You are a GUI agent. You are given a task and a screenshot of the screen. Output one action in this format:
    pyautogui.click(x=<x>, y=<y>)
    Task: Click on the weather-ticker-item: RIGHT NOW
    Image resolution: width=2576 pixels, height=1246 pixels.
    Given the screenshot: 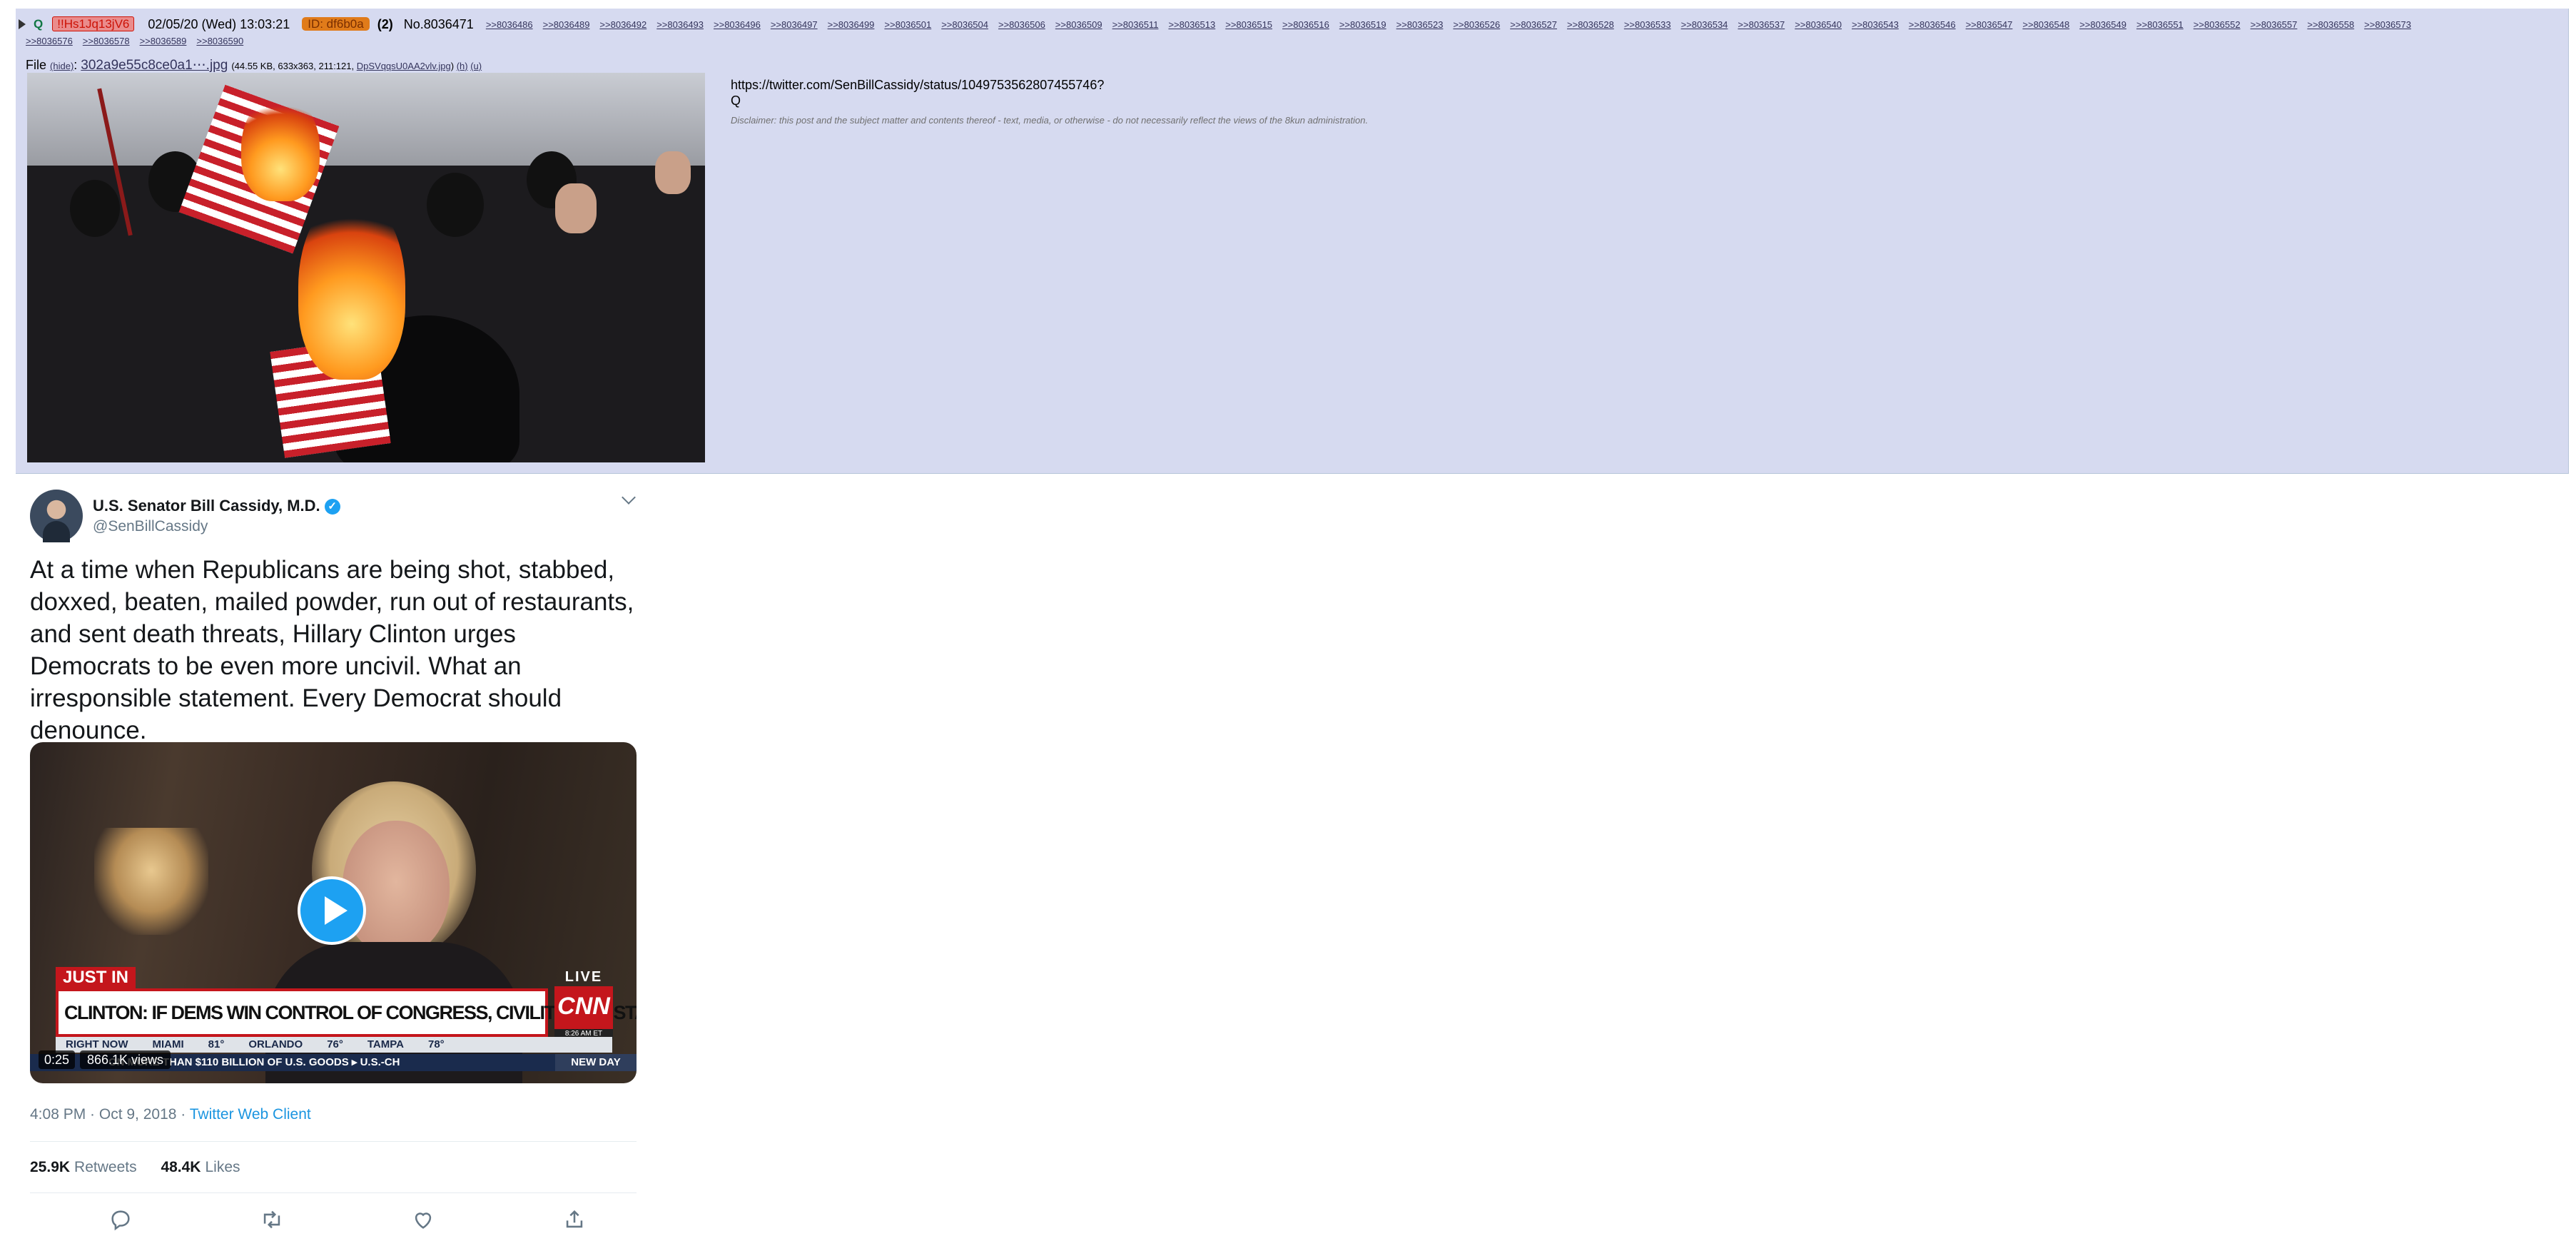 What is the action you would take?
    pyautogui.click(x=97, y=1044)
    